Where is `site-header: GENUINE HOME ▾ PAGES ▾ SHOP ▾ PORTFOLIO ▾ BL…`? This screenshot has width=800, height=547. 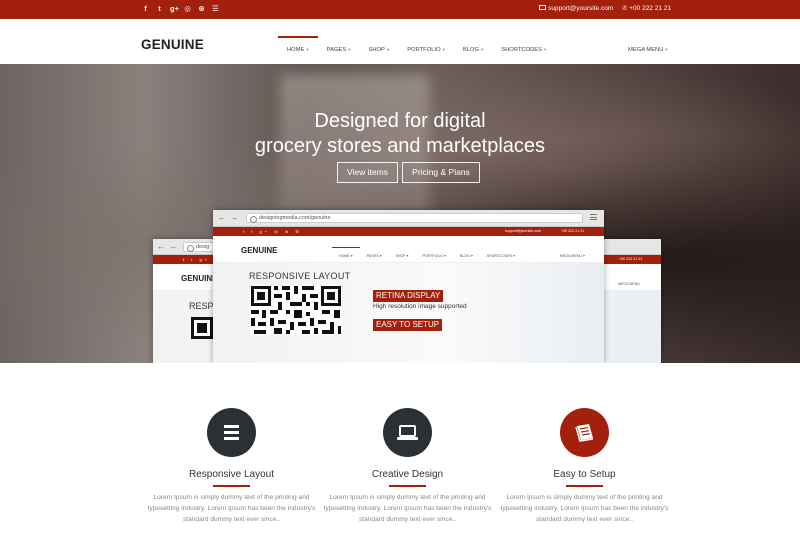 site-header: GENUINE HOME ▾ PAGES ▾ SHOP ▾ PORTFOLIO ▾ BL… is located at coordinates (400, 41).